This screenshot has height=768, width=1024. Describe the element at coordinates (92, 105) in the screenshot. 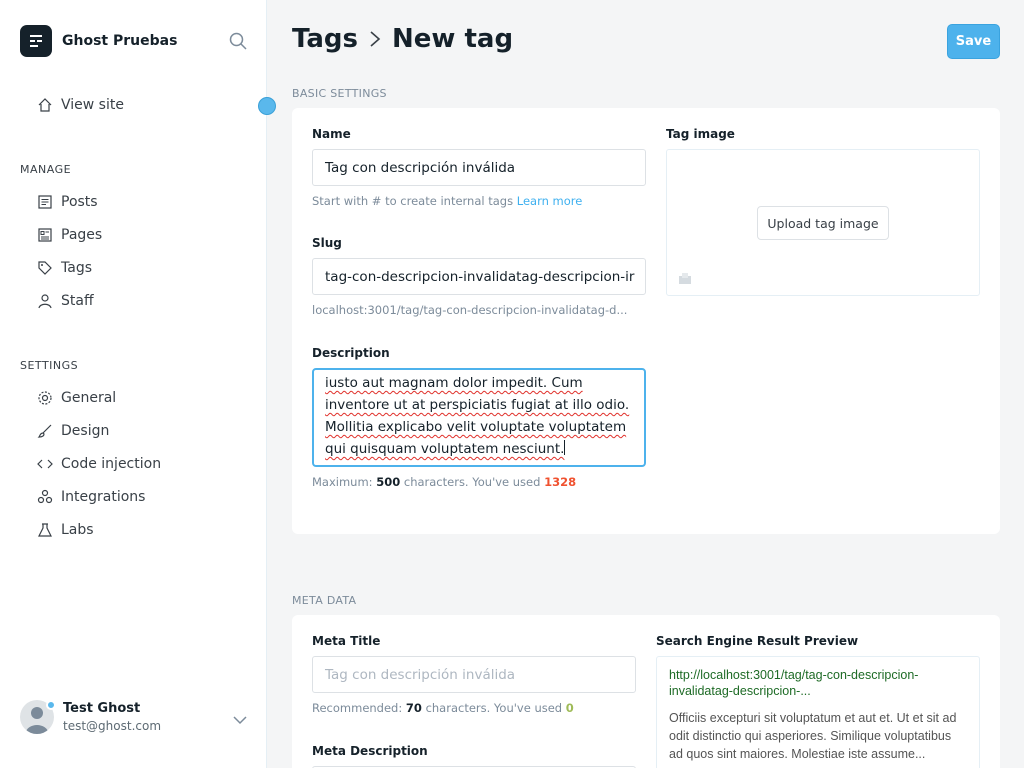

I see `nav-view-site-label: View site` at that location.